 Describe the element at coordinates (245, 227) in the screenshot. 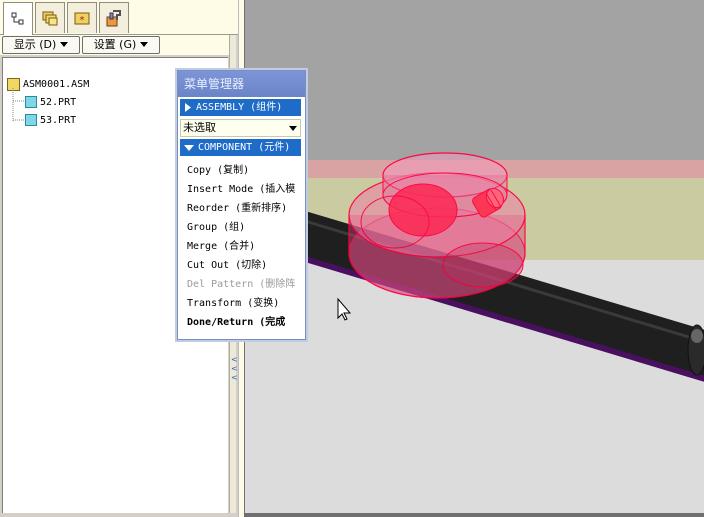

I see `menu-item-group: Group (组)` at that location.